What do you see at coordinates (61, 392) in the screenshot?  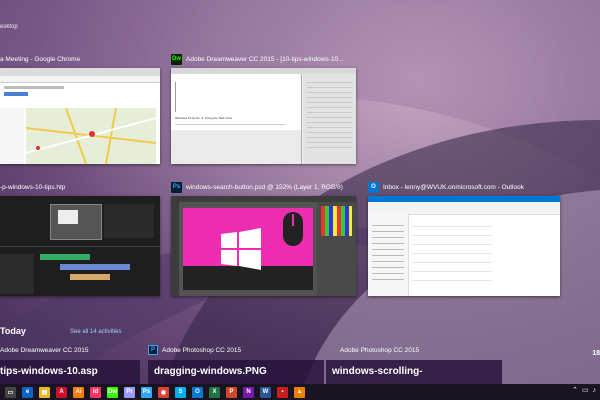 I see `acrobat-icon: A` at bounding box center [61, 392].